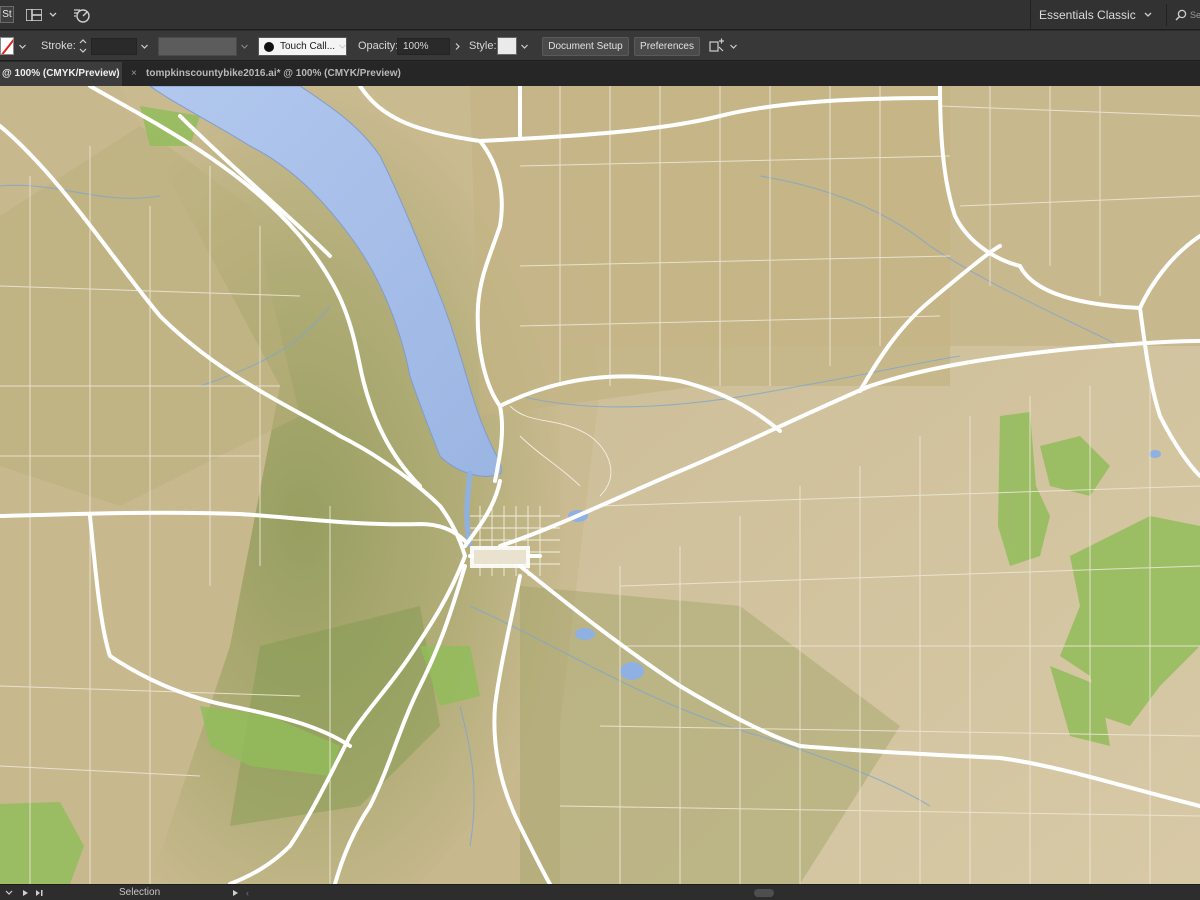  I want to click on stroke-spinner-icon, so click(83, 46).